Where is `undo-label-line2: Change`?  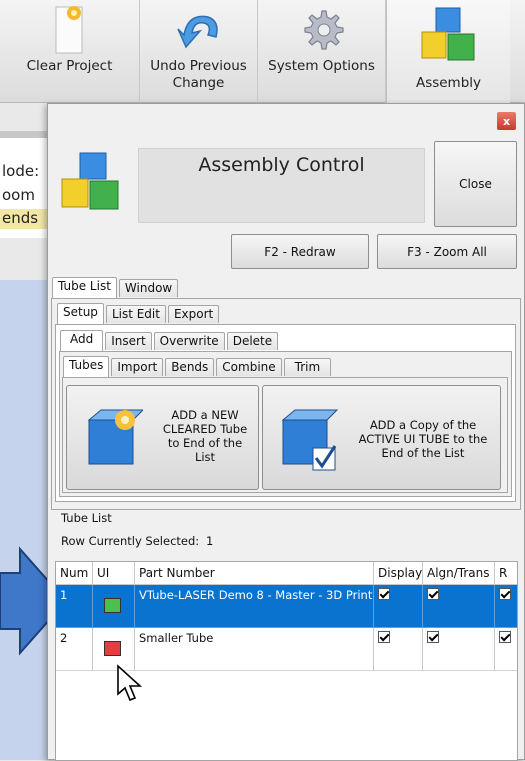 undo-label-line2: Change is located at coordinates (198, 83).